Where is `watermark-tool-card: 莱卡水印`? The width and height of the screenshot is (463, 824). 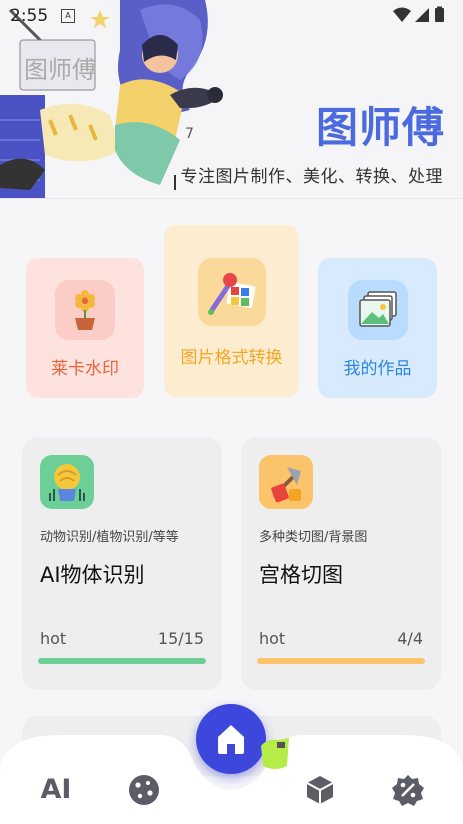
watermark-tool-card: 莱卡水印 is located at coordinates (85, 328).